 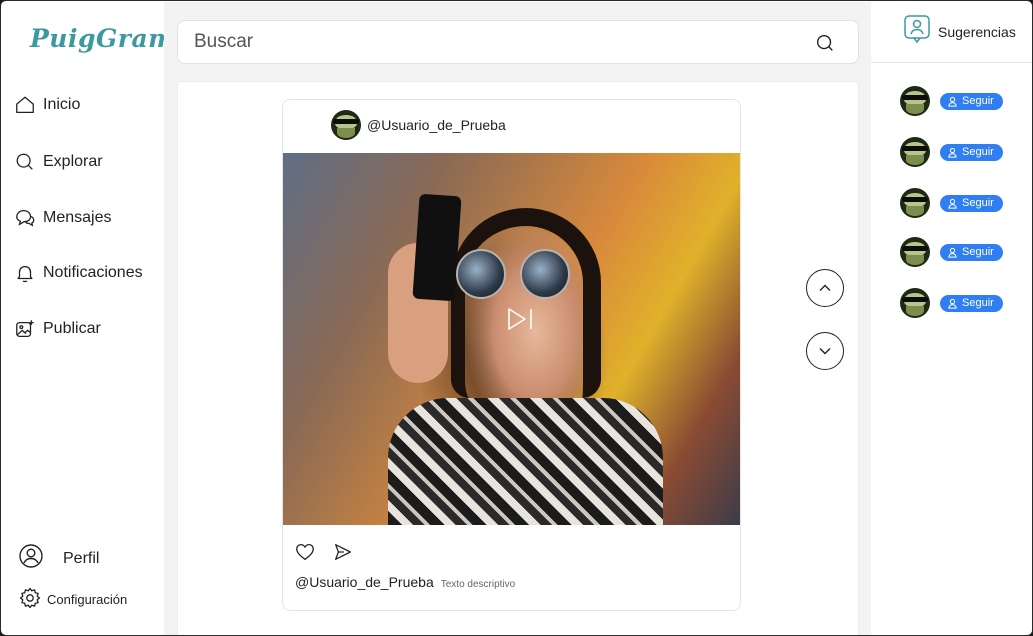 What do you see at coordinates (364, 582) in the screenshot?
I see `caption-username: @Usuario_de_Prueba` at bounding box center [364, 582].